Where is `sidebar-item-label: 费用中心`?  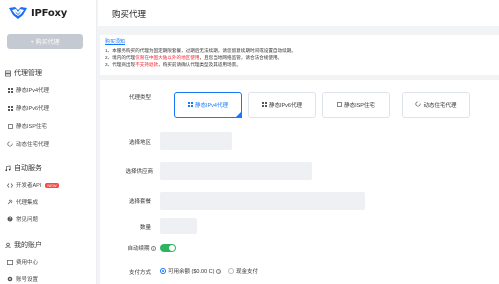
sidebar-item-label: 费用中心 is located at coordinates (27, 263).